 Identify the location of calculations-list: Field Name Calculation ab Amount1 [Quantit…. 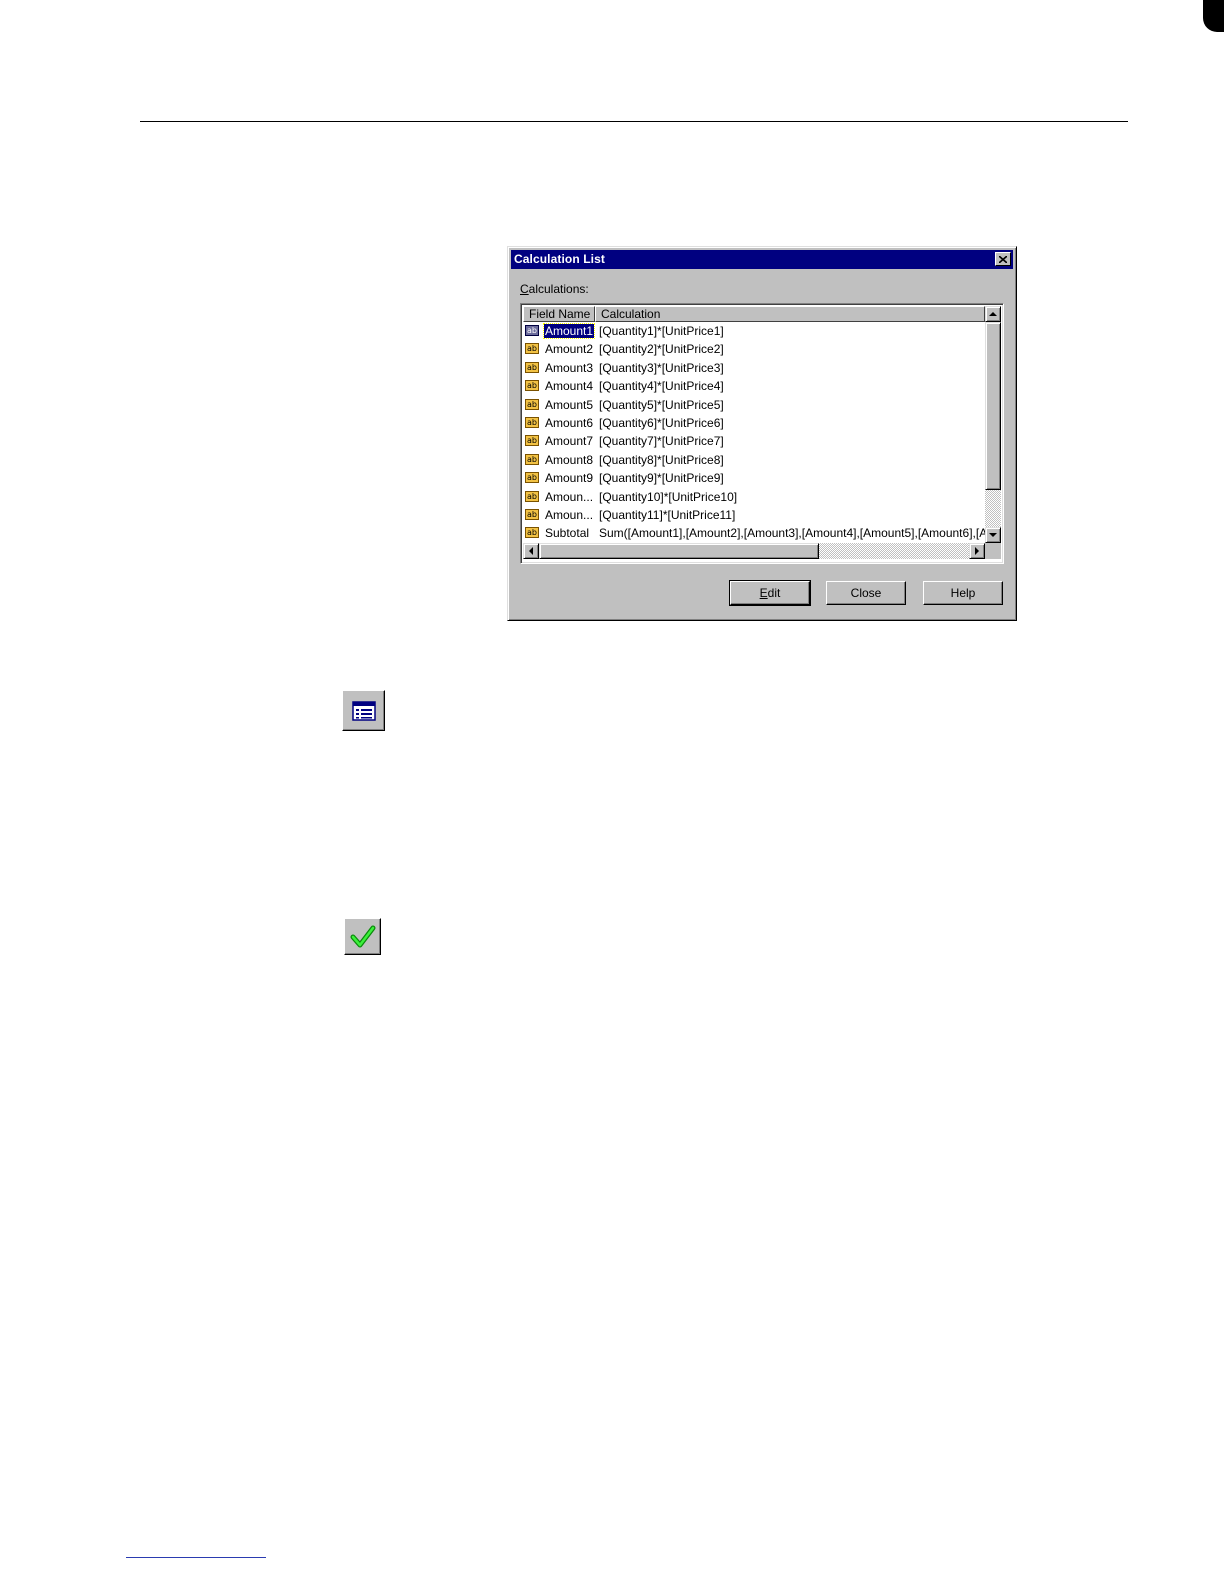
(762, 433).